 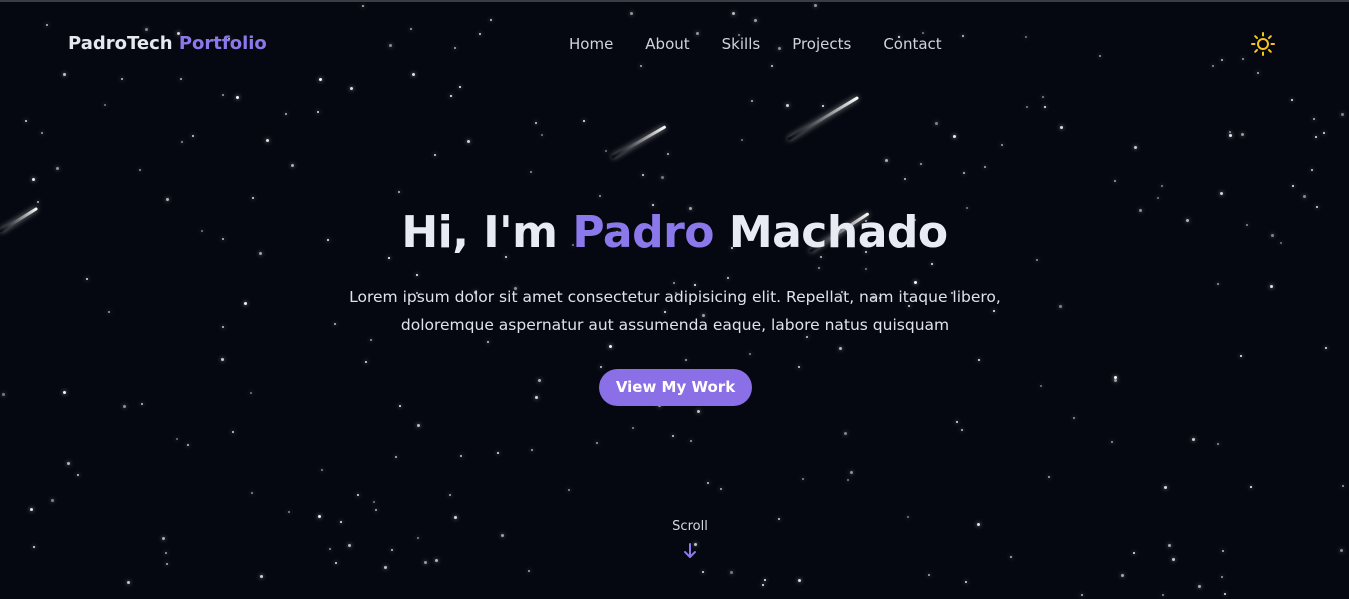 I want to click on view-my-work-button: View My Work, so click(x=675, y=387).